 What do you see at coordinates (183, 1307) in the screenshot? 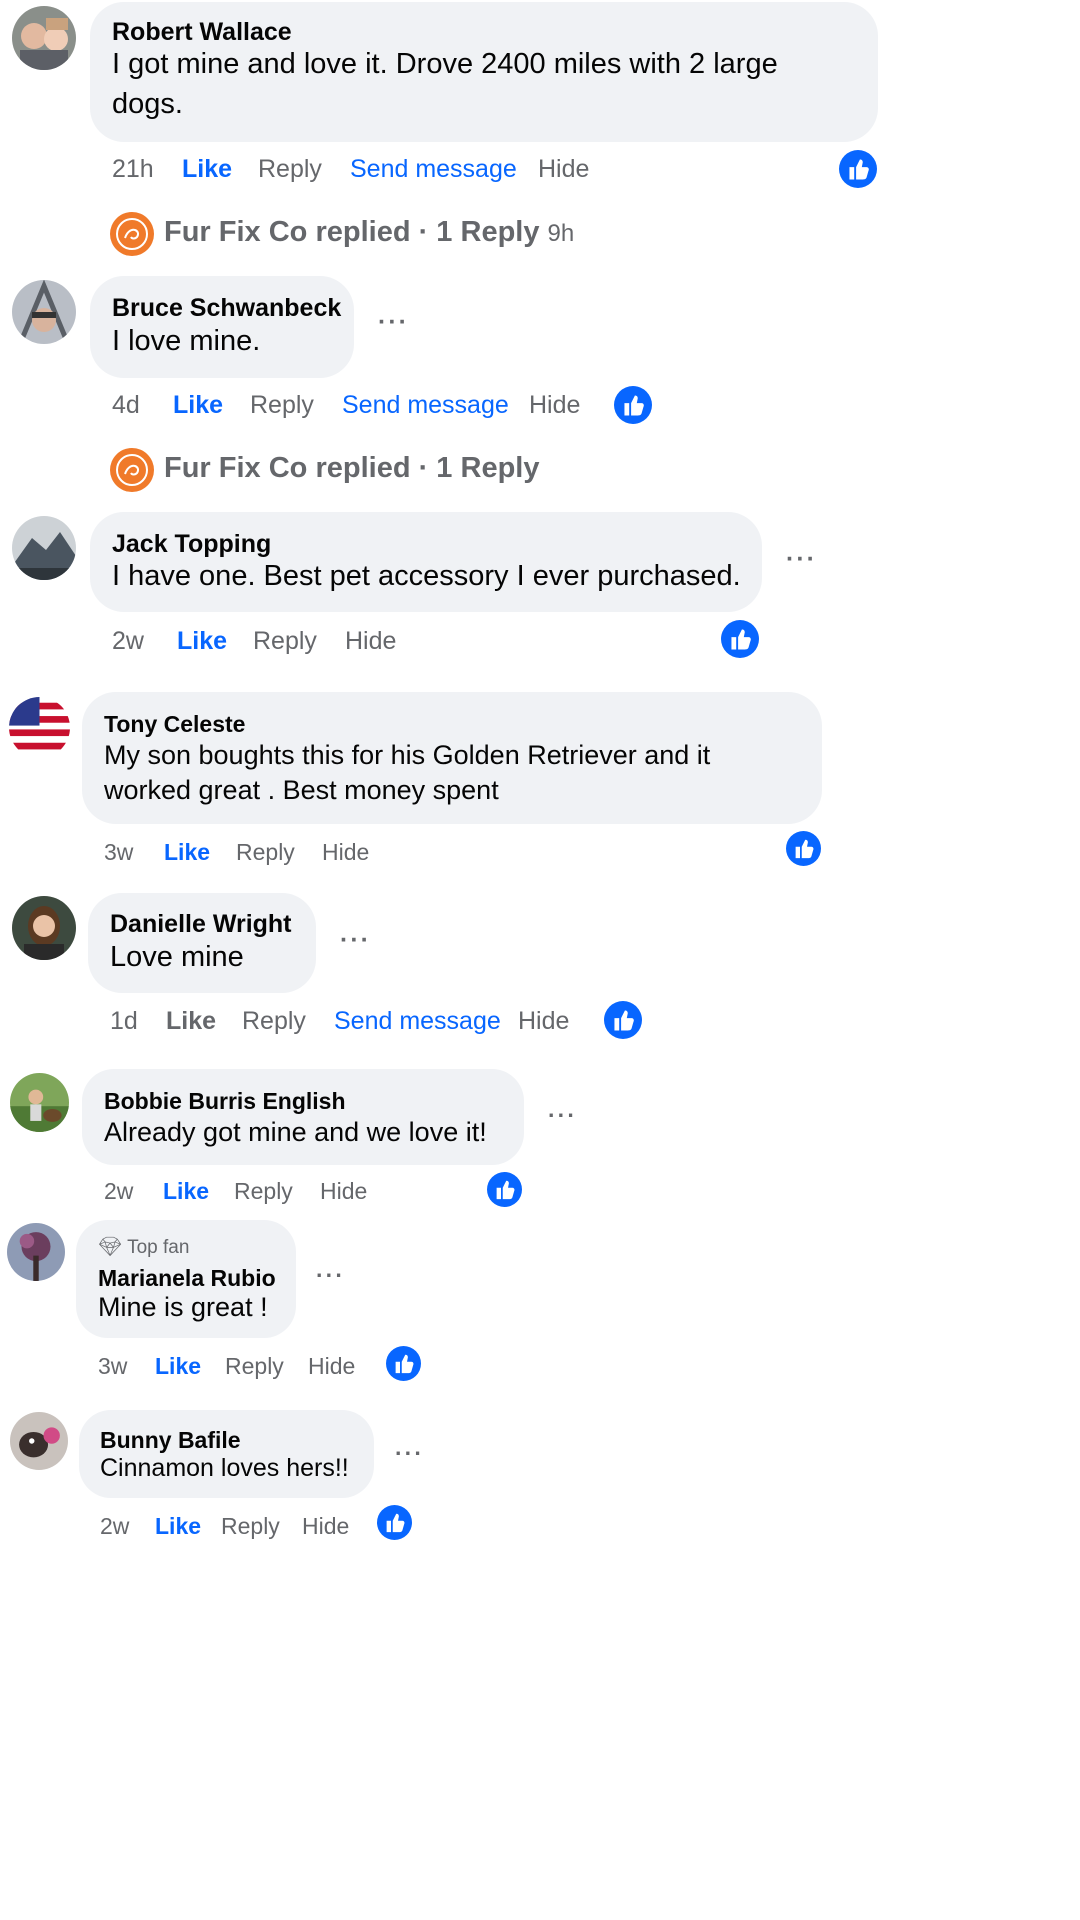
I see `comment-text: Mine is great !` at bounding box center [183, 1307].